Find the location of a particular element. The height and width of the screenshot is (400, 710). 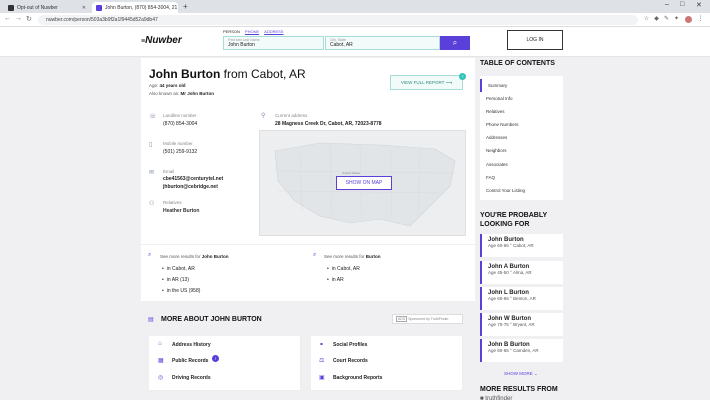

extension-icon: ◆ is located at coordinates (656, 19).